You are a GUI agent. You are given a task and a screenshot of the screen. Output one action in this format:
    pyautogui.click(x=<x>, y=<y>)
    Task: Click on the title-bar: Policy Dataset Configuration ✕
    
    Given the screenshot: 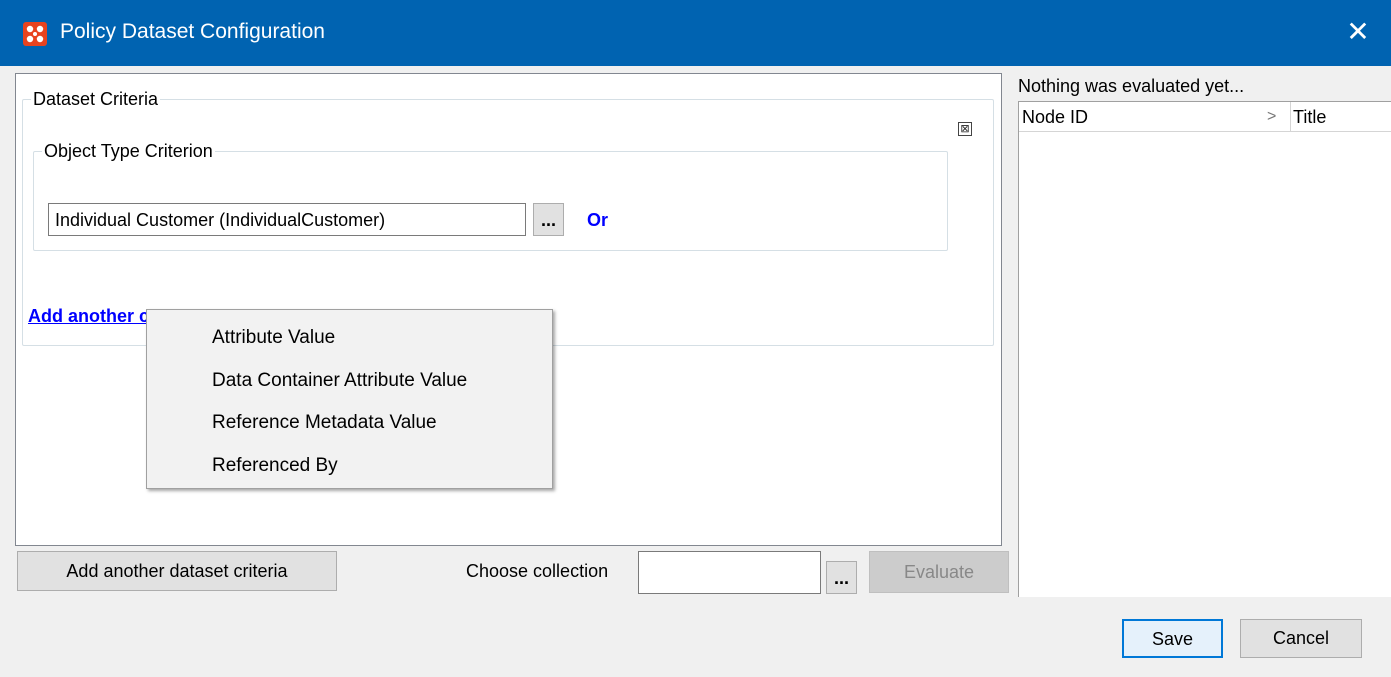 What is the action you would take?
    pyautogui.click(x=695, y=33)
    